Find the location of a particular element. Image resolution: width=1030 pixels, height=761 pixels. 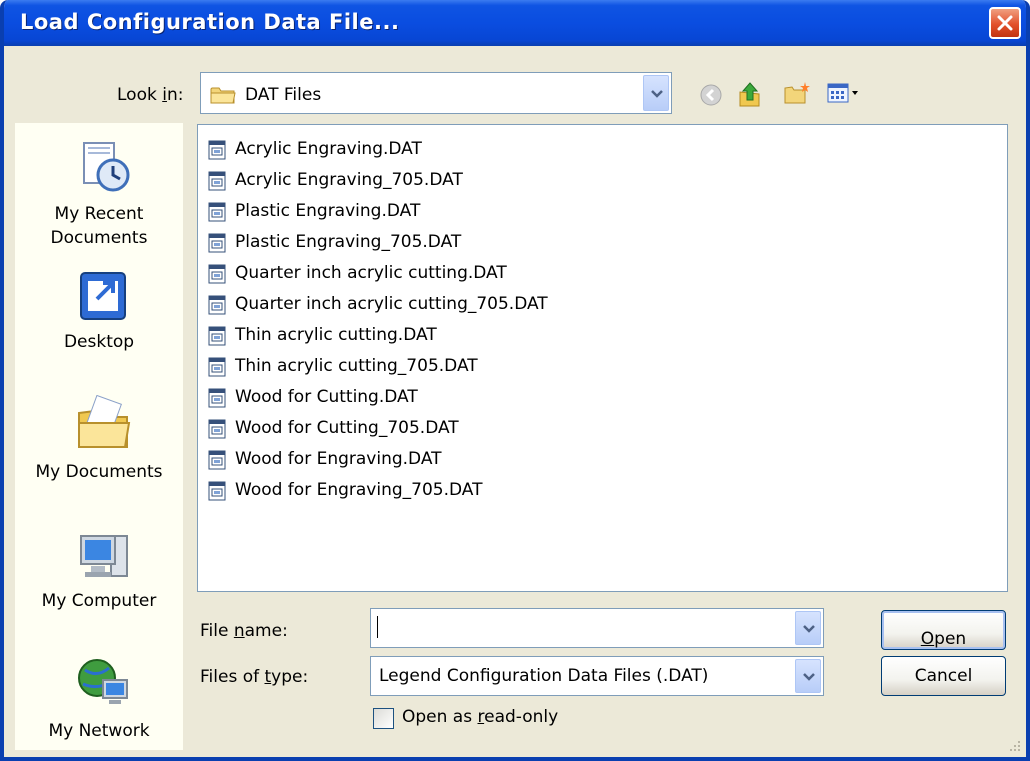

file-name-label: File name: is located at coordinates (244, 631).